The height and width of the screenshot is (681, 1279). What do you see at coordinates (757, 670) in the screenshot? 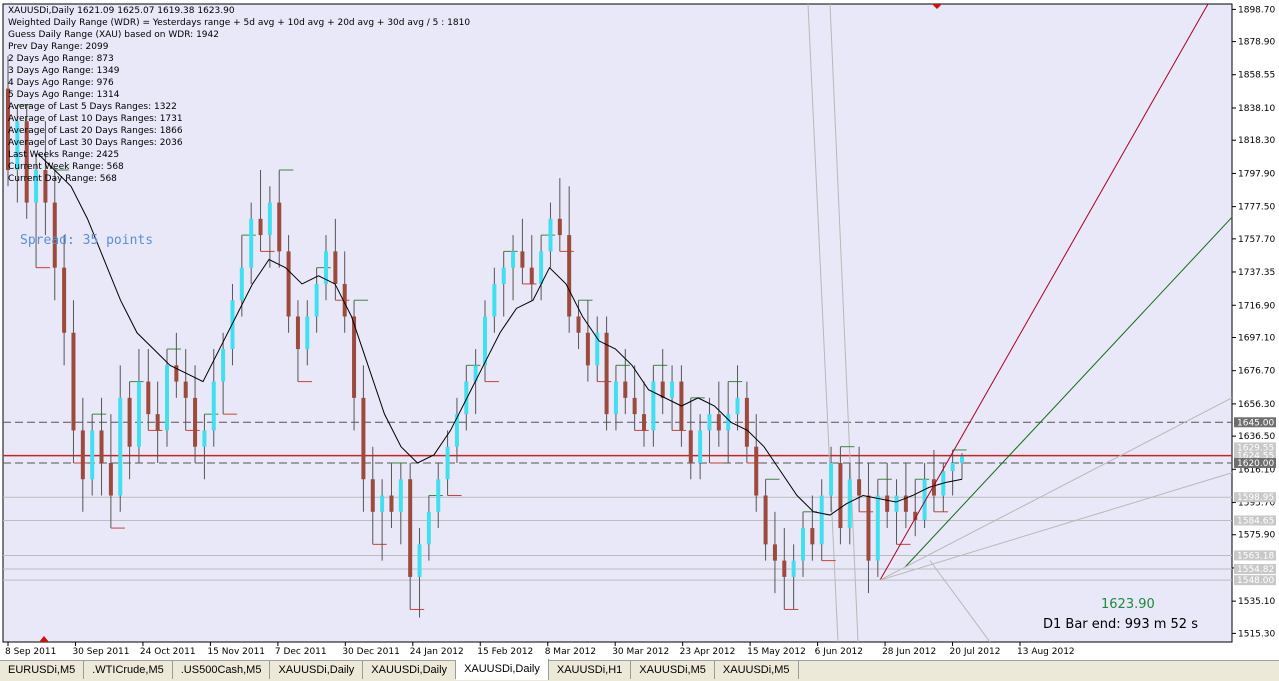
I see `tab-xauusdi-m5-2: XAUUSDi,M5` at bounding box center [757, 670].